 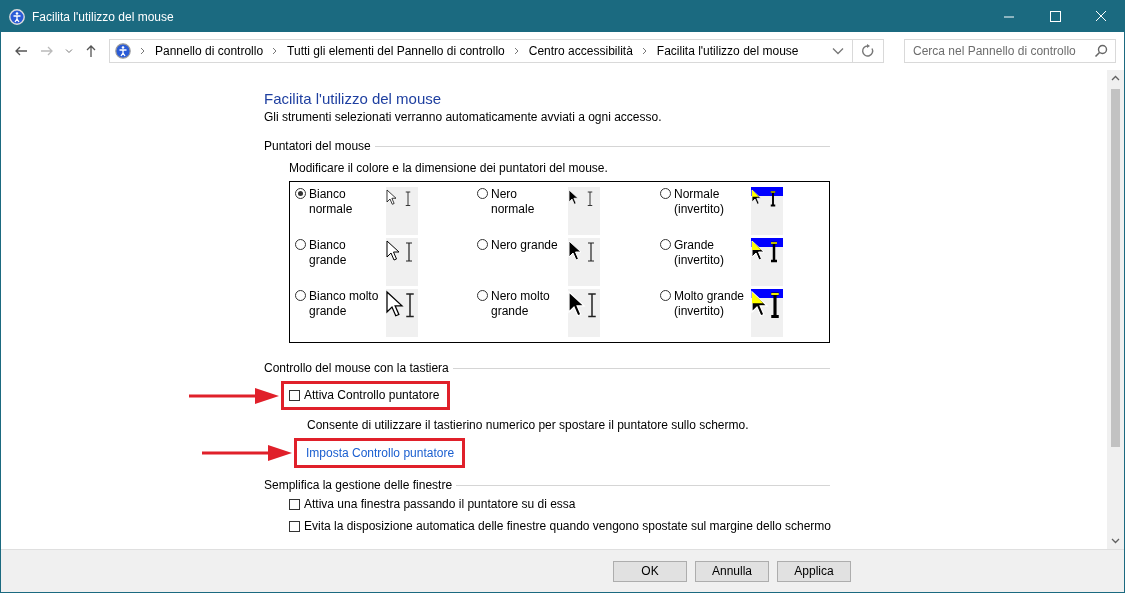 I want to click on chevron-down-icon, so click(x=838, y=51).